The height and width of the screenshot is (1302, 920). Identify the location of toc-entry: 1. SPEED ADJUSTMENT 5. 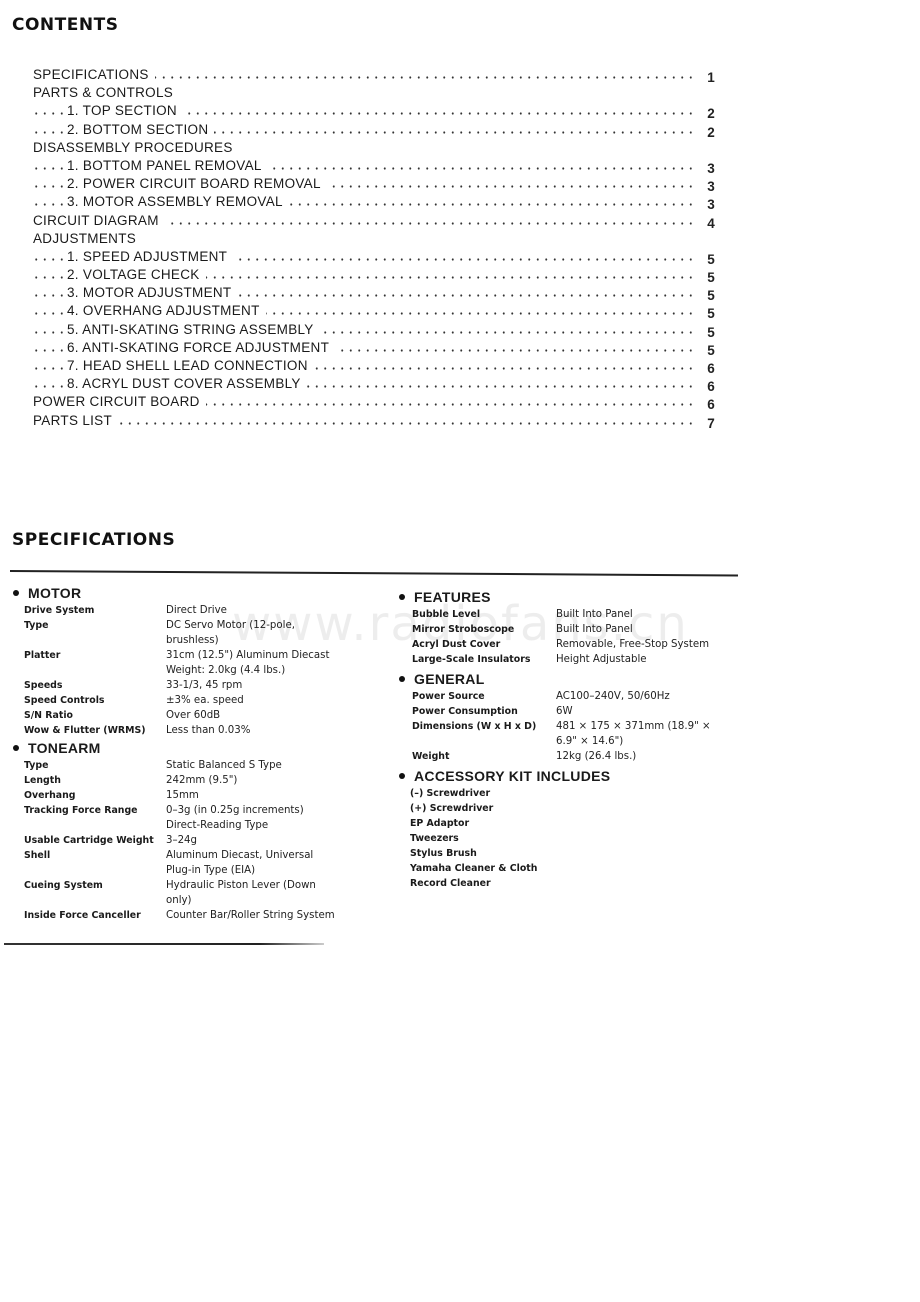
(378, 257).